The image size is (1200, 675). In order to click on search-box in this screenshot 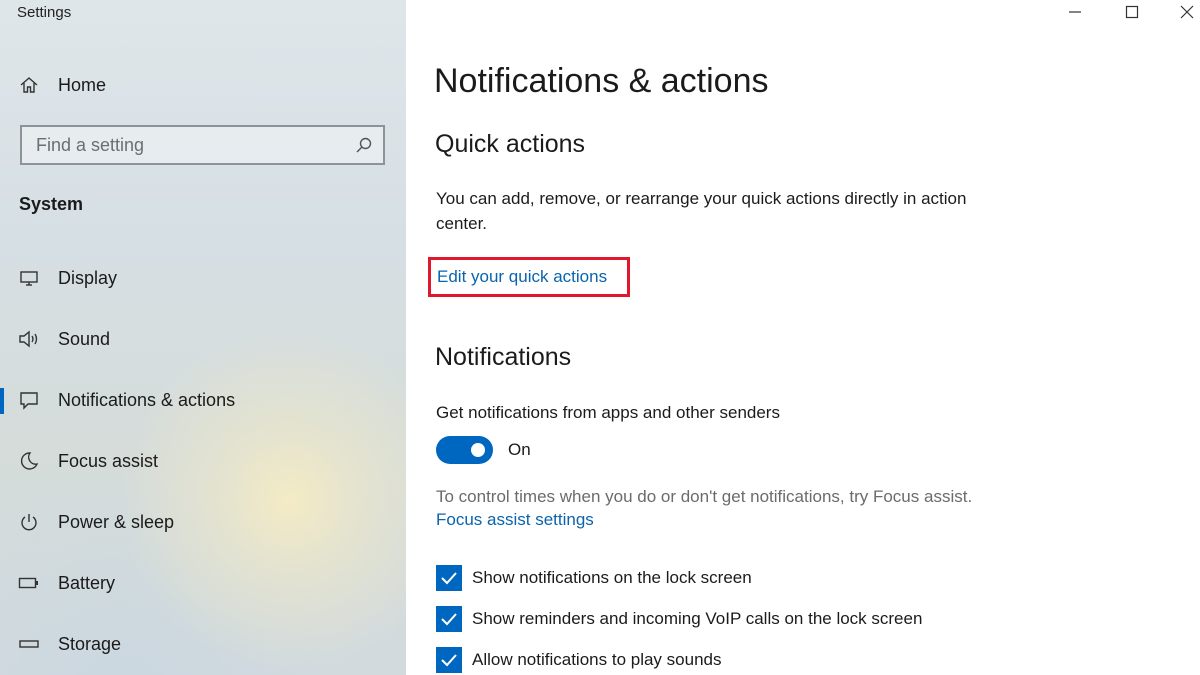, I will do `click(202, 145)`.